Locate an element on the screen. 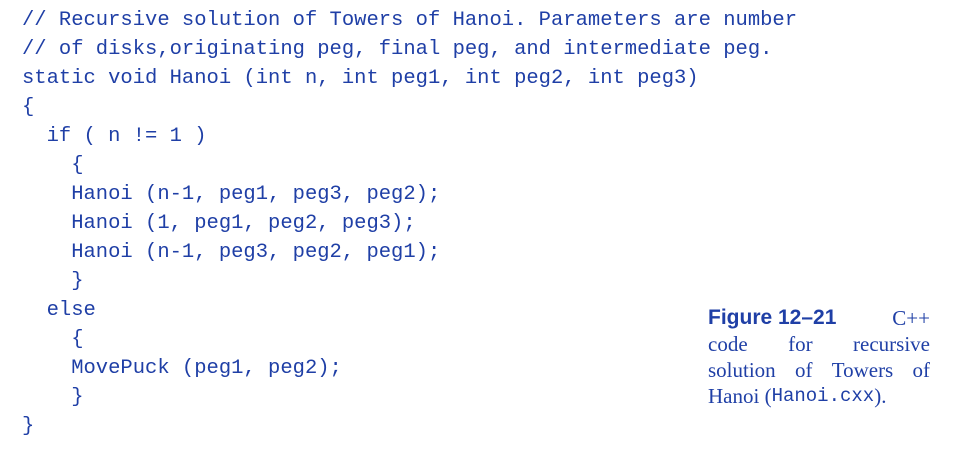 The width and height of the screenshot is (977, 450). caption-word: Towers is located at coordinates (862, 370).